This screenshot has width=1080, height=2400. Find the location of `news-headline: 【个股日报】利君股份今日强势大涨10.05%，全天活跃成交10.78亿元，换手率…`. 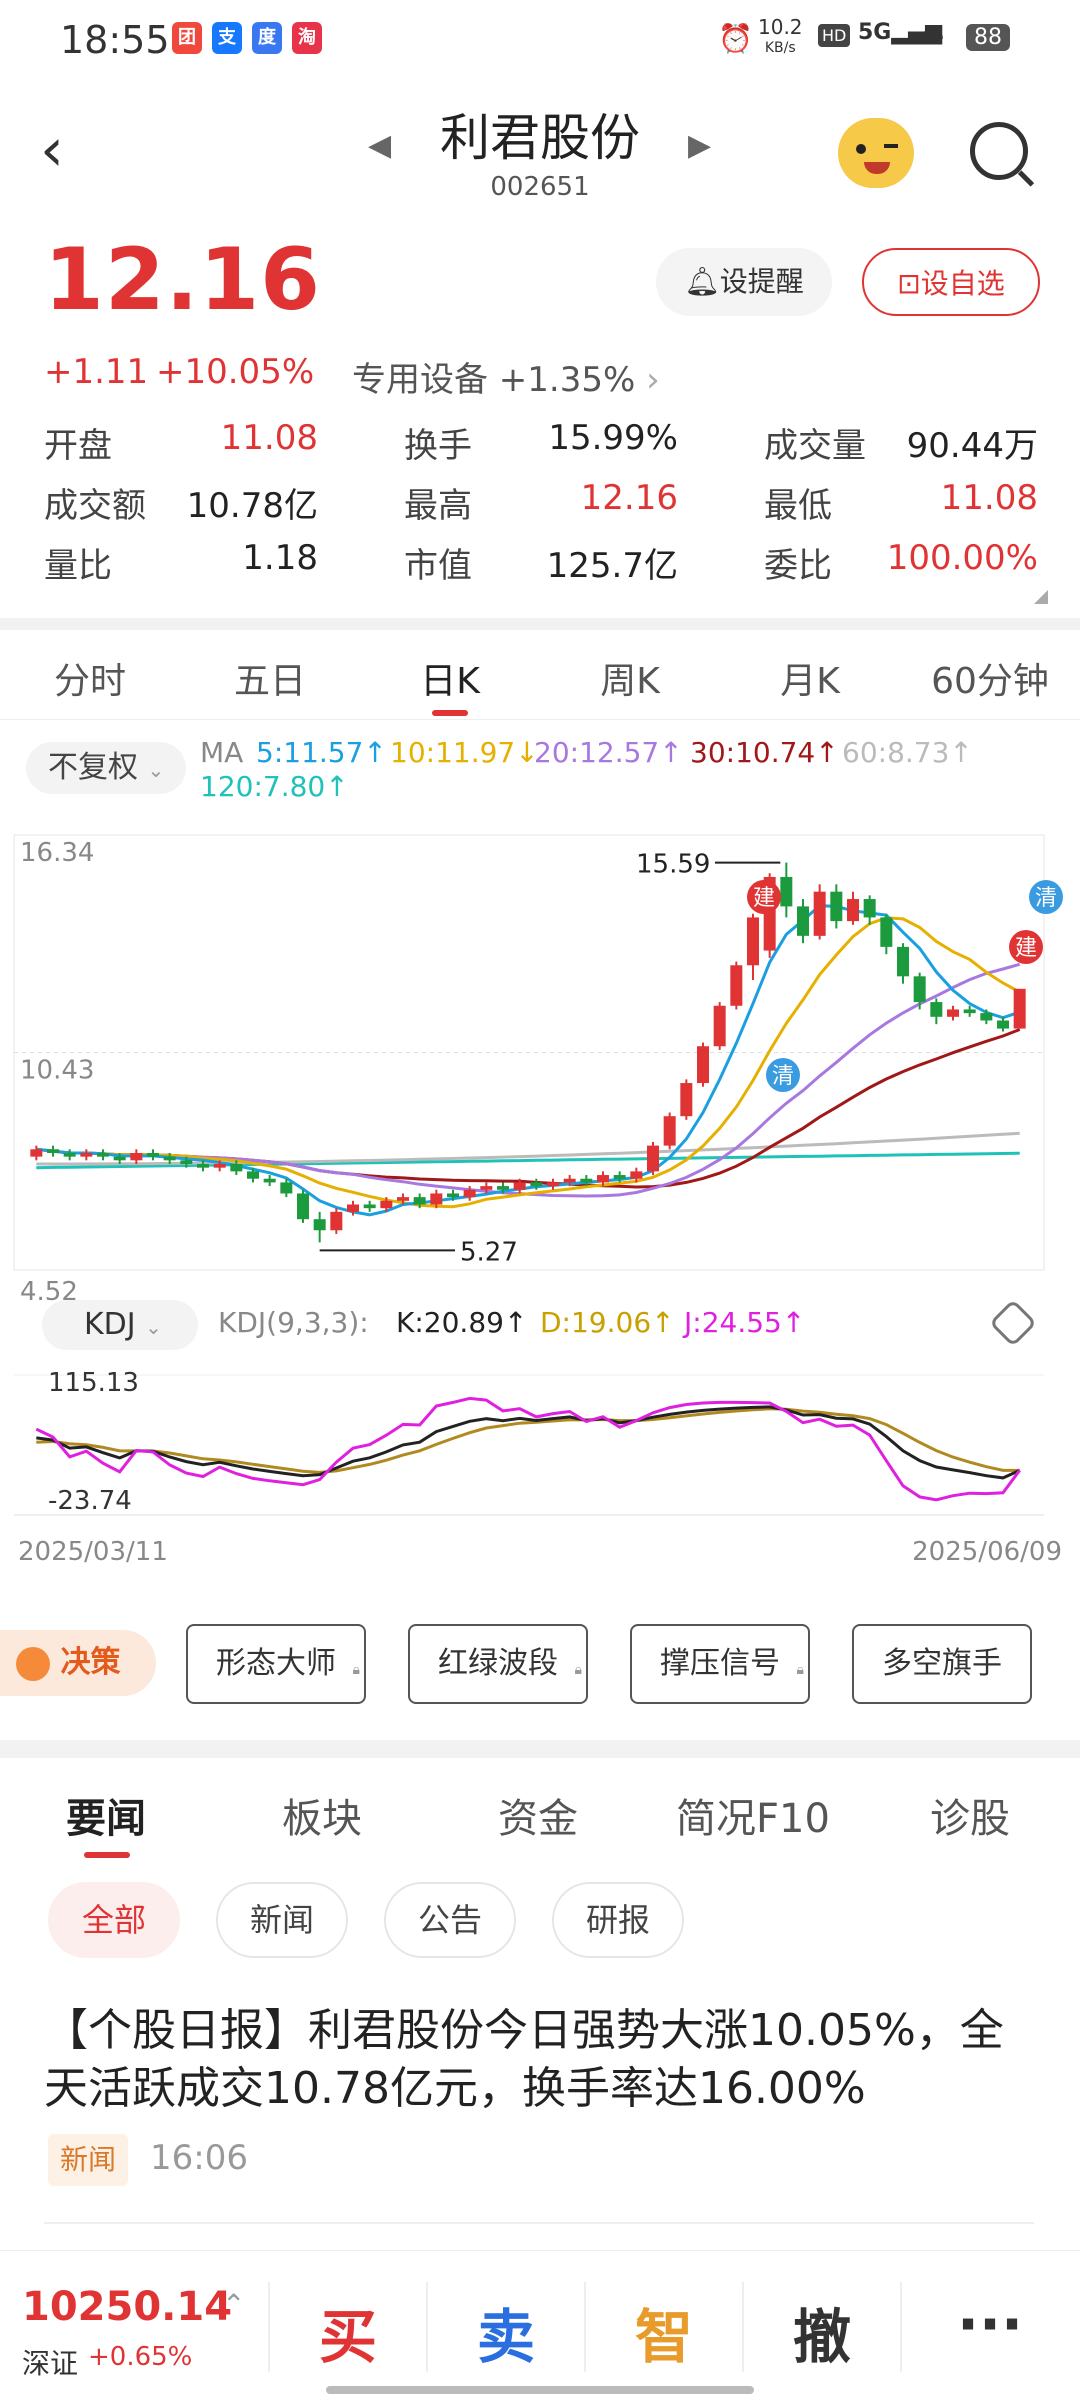

news-headline: 【个股日报】利君股份今日强势大涨10.05%，全天活跃成交10.78亿元，换手率… is located at coordinates (544, 2060).